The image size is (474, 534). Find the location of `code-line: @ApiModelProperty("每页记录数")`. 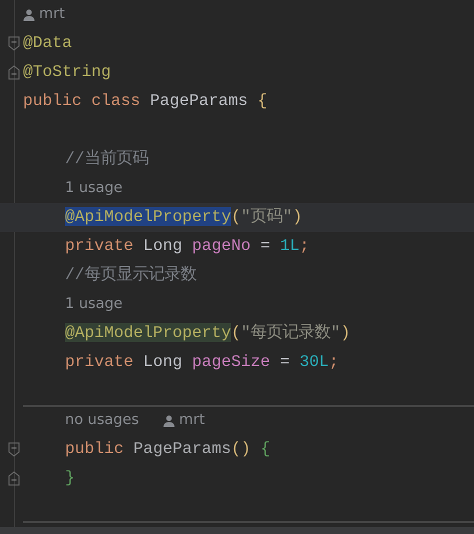

code-line: @ApiModelProperty("每页记录数") is located at coordinates (207, 333).